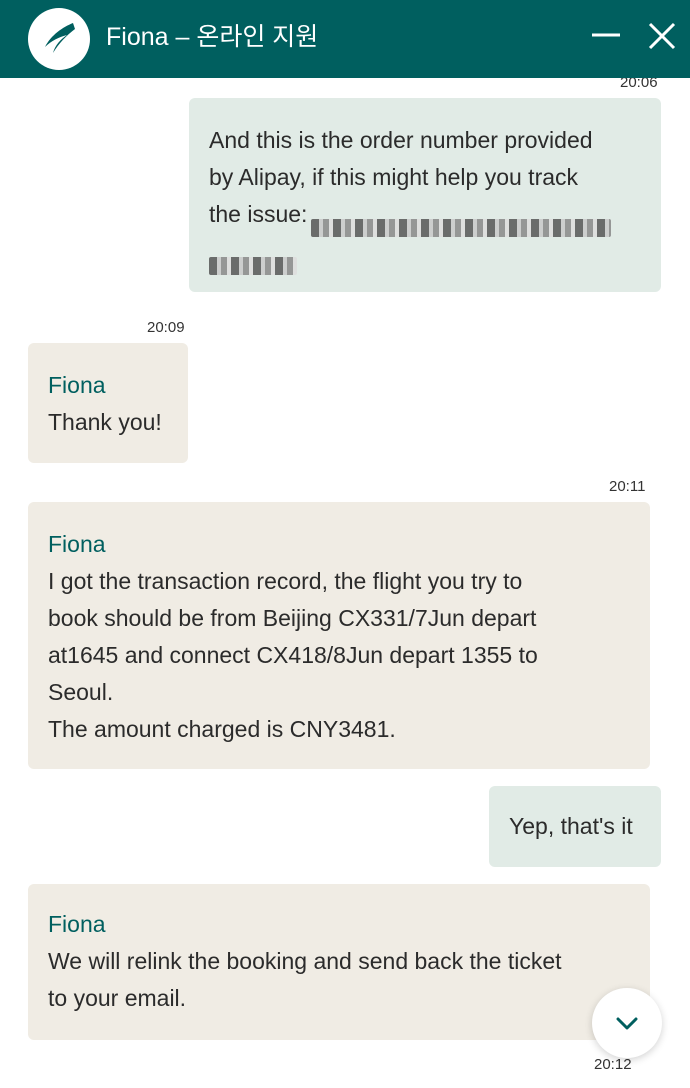 The image size is (690, 1088). I want to click on chevron-down-icon, so click(627, 1023).